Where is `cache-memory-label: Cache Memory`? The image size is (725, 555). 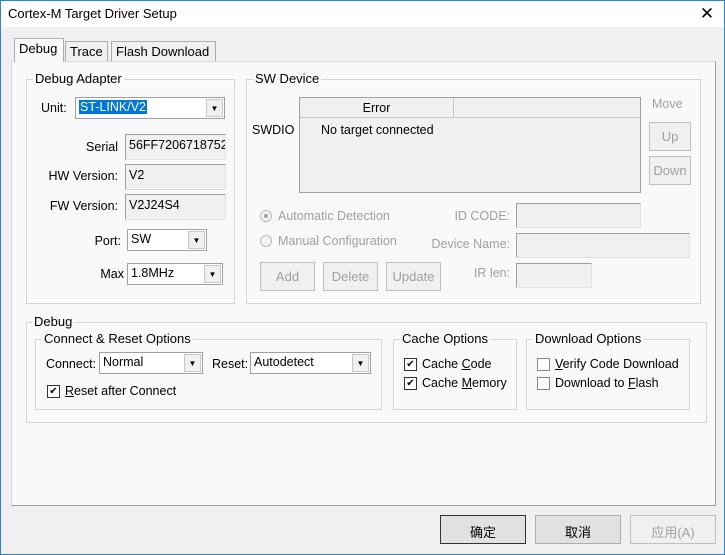
cache-memory-label: Cache Memory is located at coordinates (464, 383).